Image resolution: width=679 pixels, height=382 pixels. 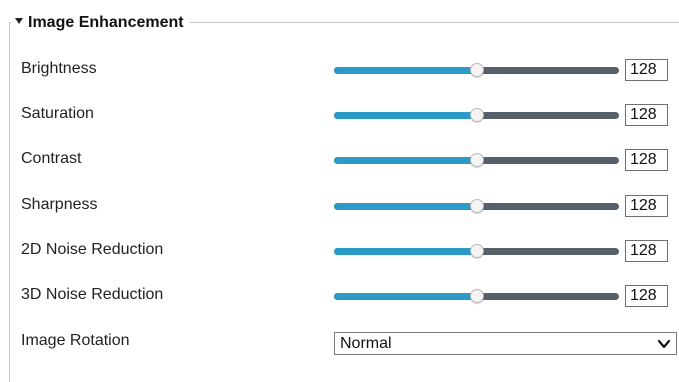 I want to click on contrast-row: Contrast 128, so click(x=339, y=161).